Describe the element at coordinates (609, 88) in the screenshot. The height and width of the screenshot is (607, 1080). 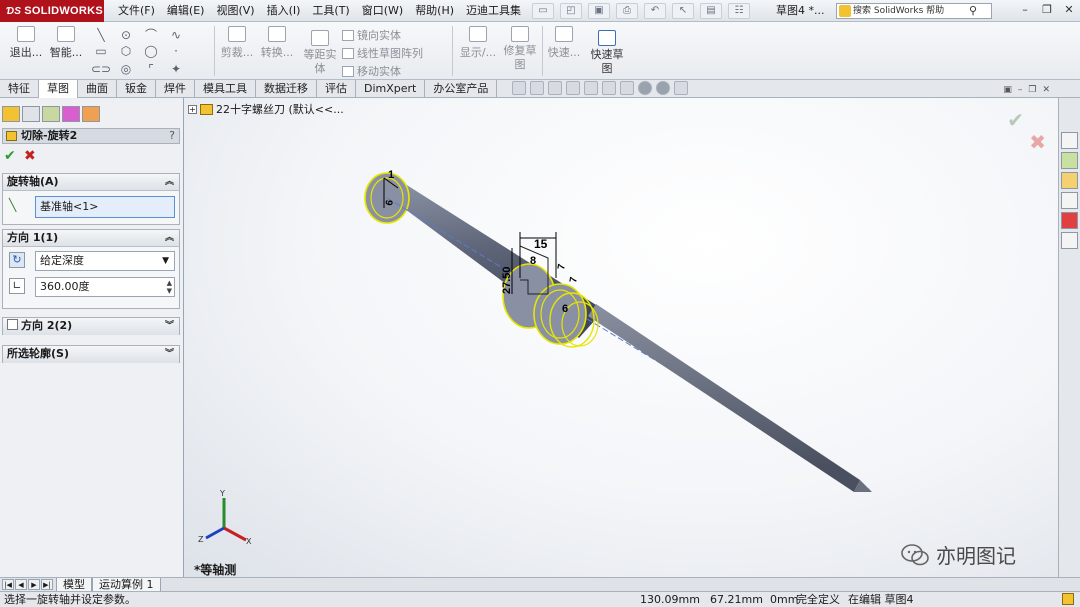
I see `display-style-icon` at that location.